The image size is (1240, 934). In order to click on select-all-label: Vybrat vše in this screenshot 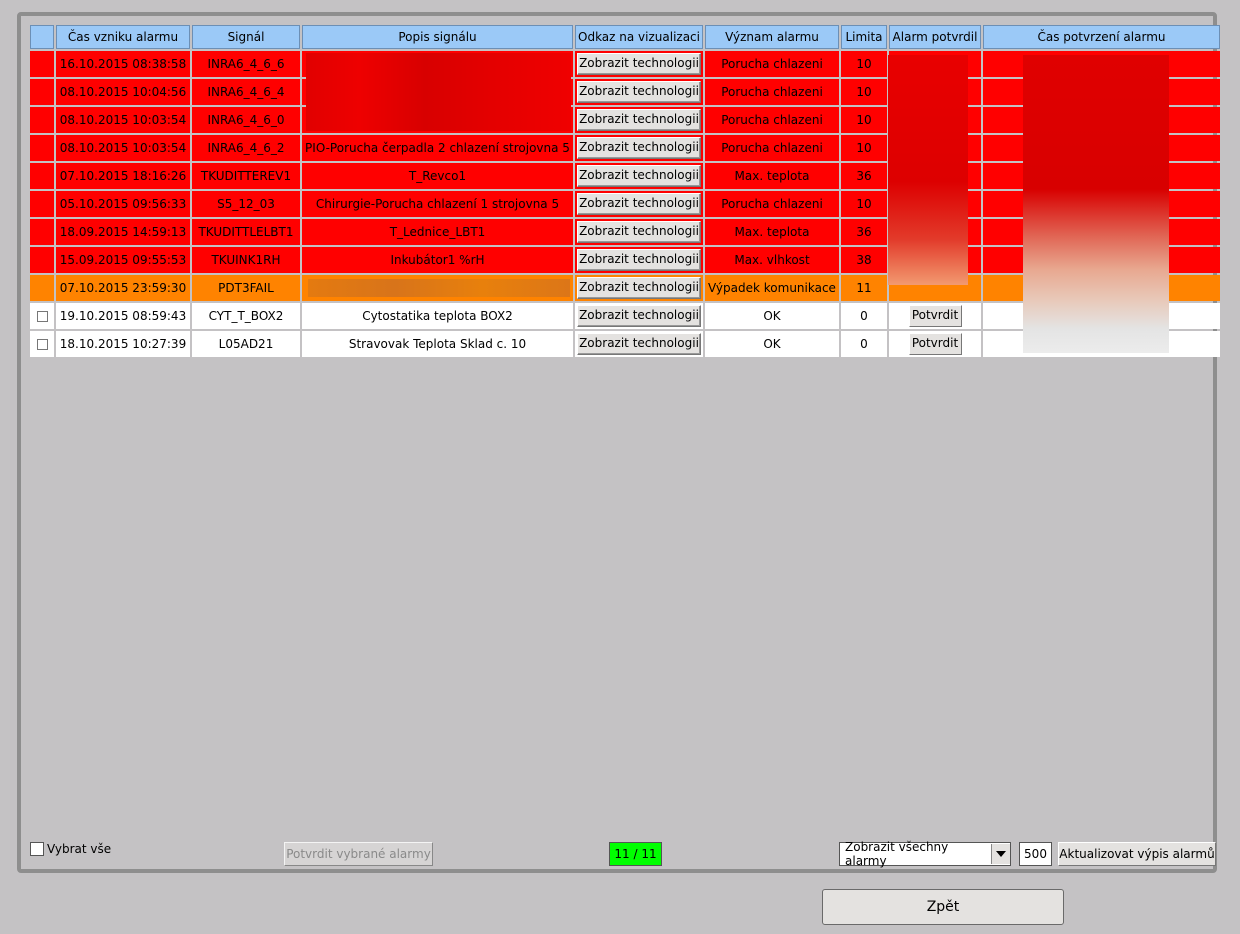, I will do `click(79, 849)`.